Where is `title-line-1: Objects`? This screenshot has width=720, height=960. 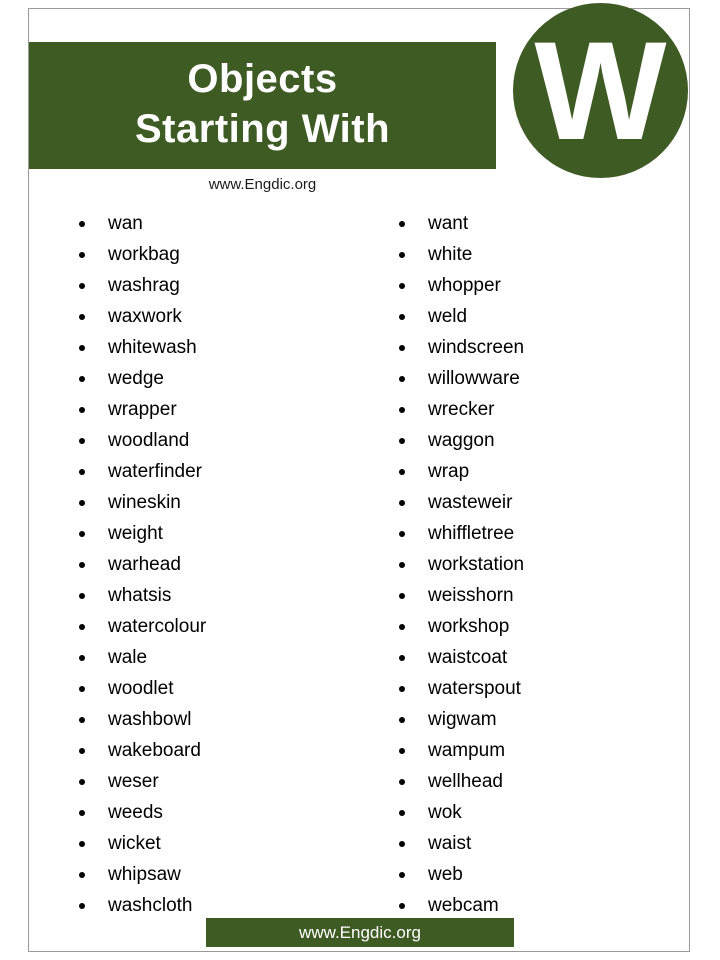 title-line-1: Objects is located at coordinates (262, 79).